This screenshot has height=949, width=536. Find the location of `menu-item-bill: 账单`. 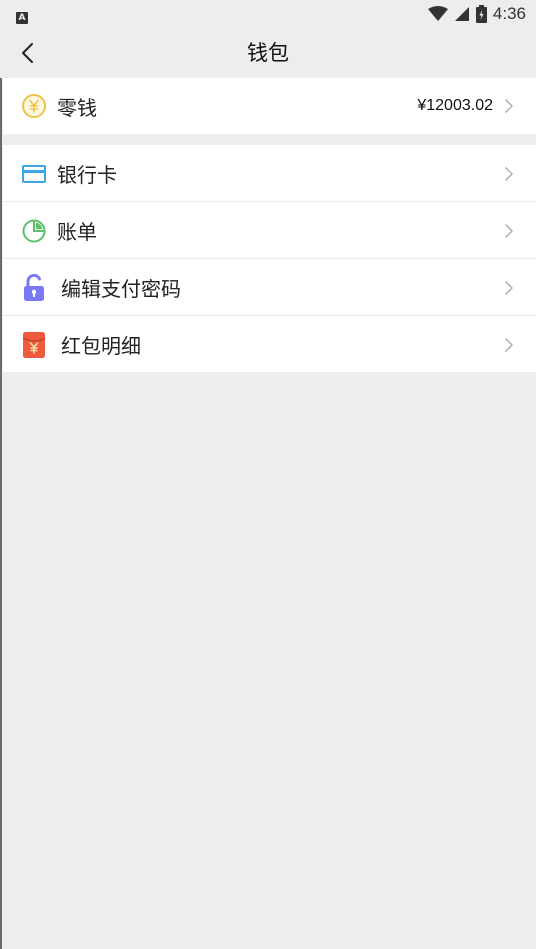

menu-item-bill: 账单 is located at coordinates (269, 230).